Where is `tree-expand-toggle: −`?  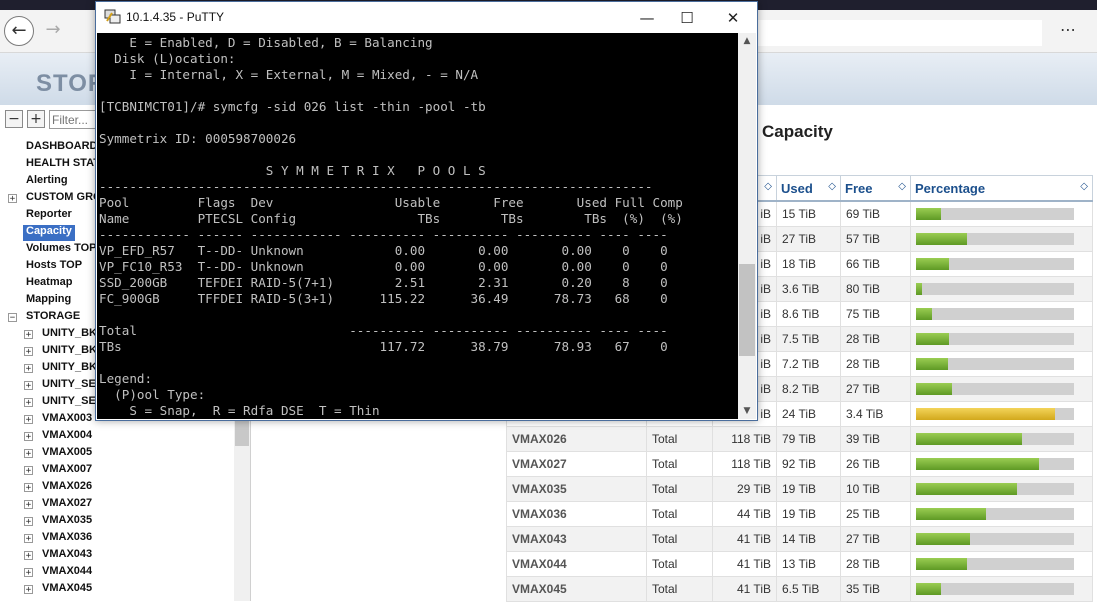
tree-expand-toggle: − is located at coordinates (12, 318).